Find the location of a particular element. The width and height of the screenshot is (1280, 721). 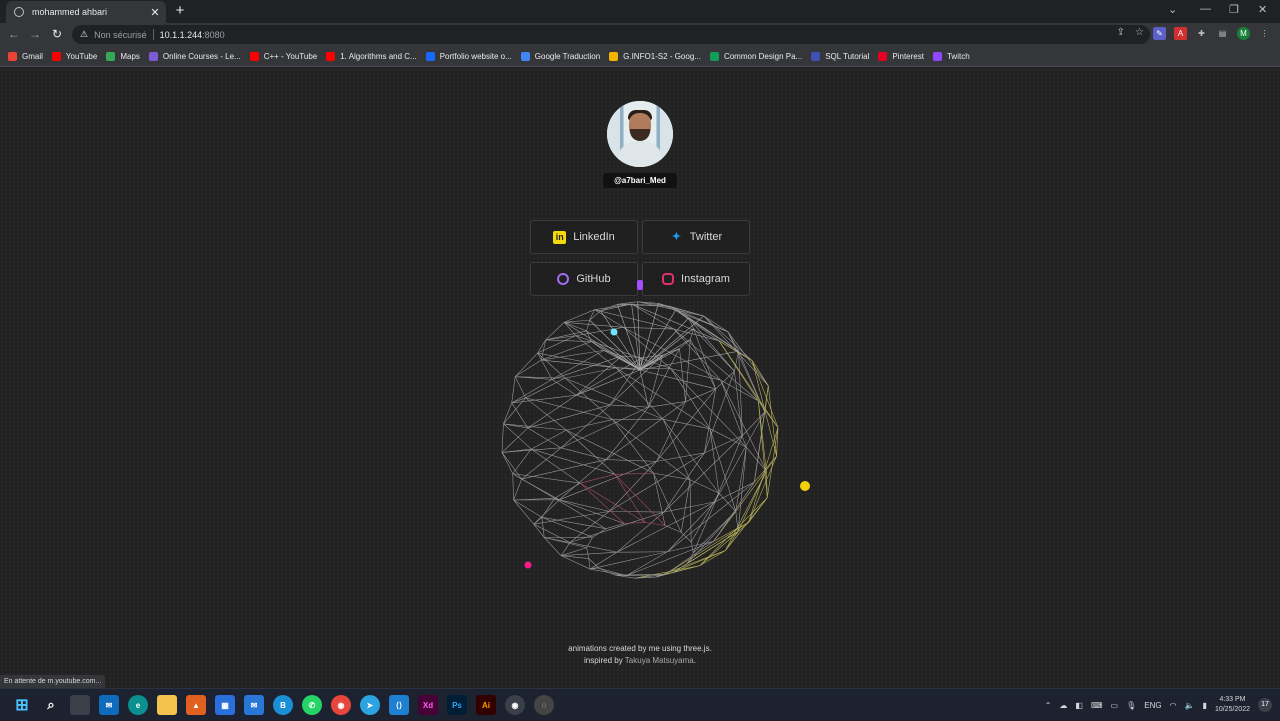

back-icon: ← is located at coordinates (14, 34).